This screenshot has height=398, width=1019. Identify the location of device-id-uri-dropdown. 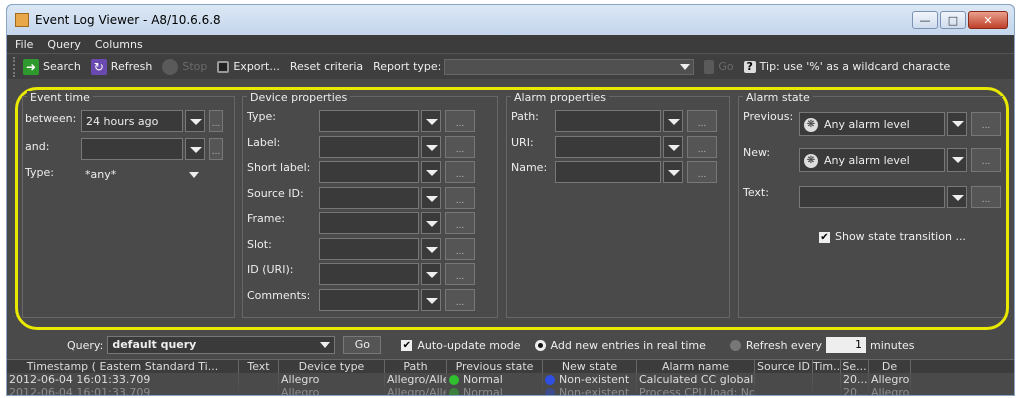
(431, 274).